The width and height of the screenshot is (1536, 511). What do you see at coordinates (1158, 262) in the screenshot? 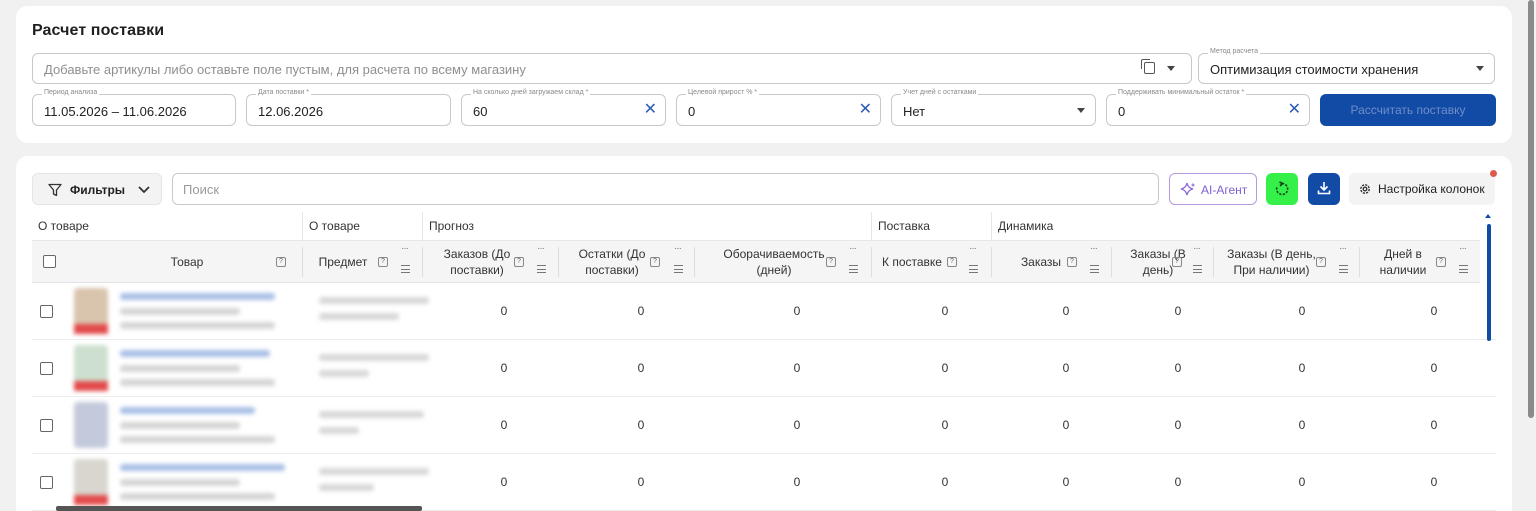
I see `col-orders-day: Заказы (В день)` at bounding box center [1158, 262].